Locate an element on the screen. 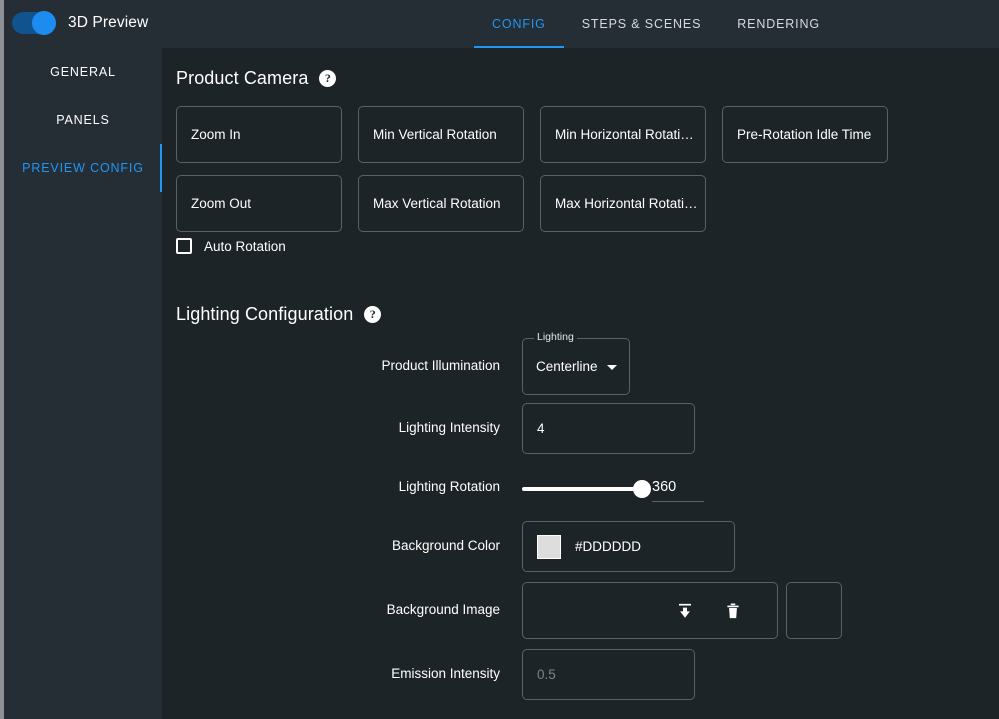 This screenshot has height=719, width=999. background-color-row: Background Color #DDDDDD is located at coordinates (580, 546).